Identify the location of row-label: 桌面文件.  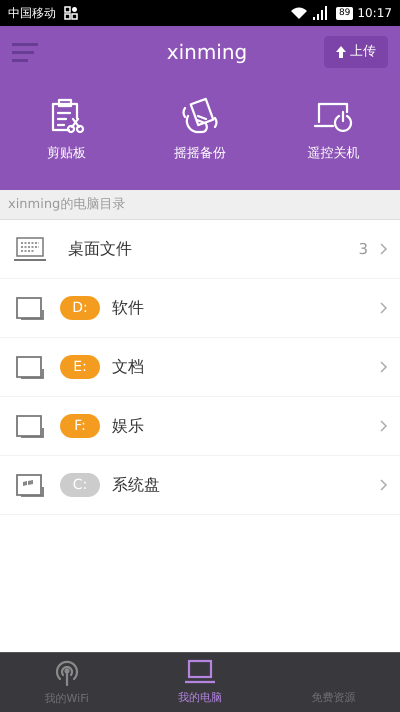
(100, 249).